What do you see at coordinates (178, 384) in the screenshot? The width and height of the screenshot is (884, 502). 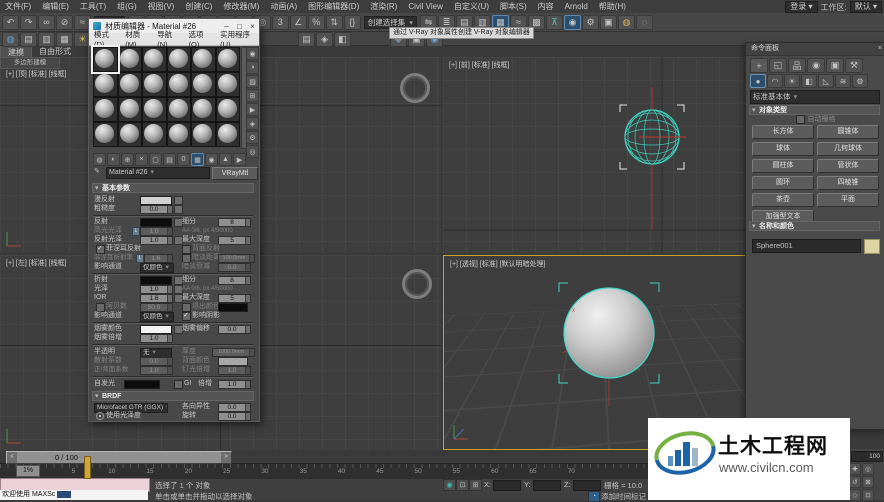 I see `gi-checkbox` at bounding box center [178, 384].